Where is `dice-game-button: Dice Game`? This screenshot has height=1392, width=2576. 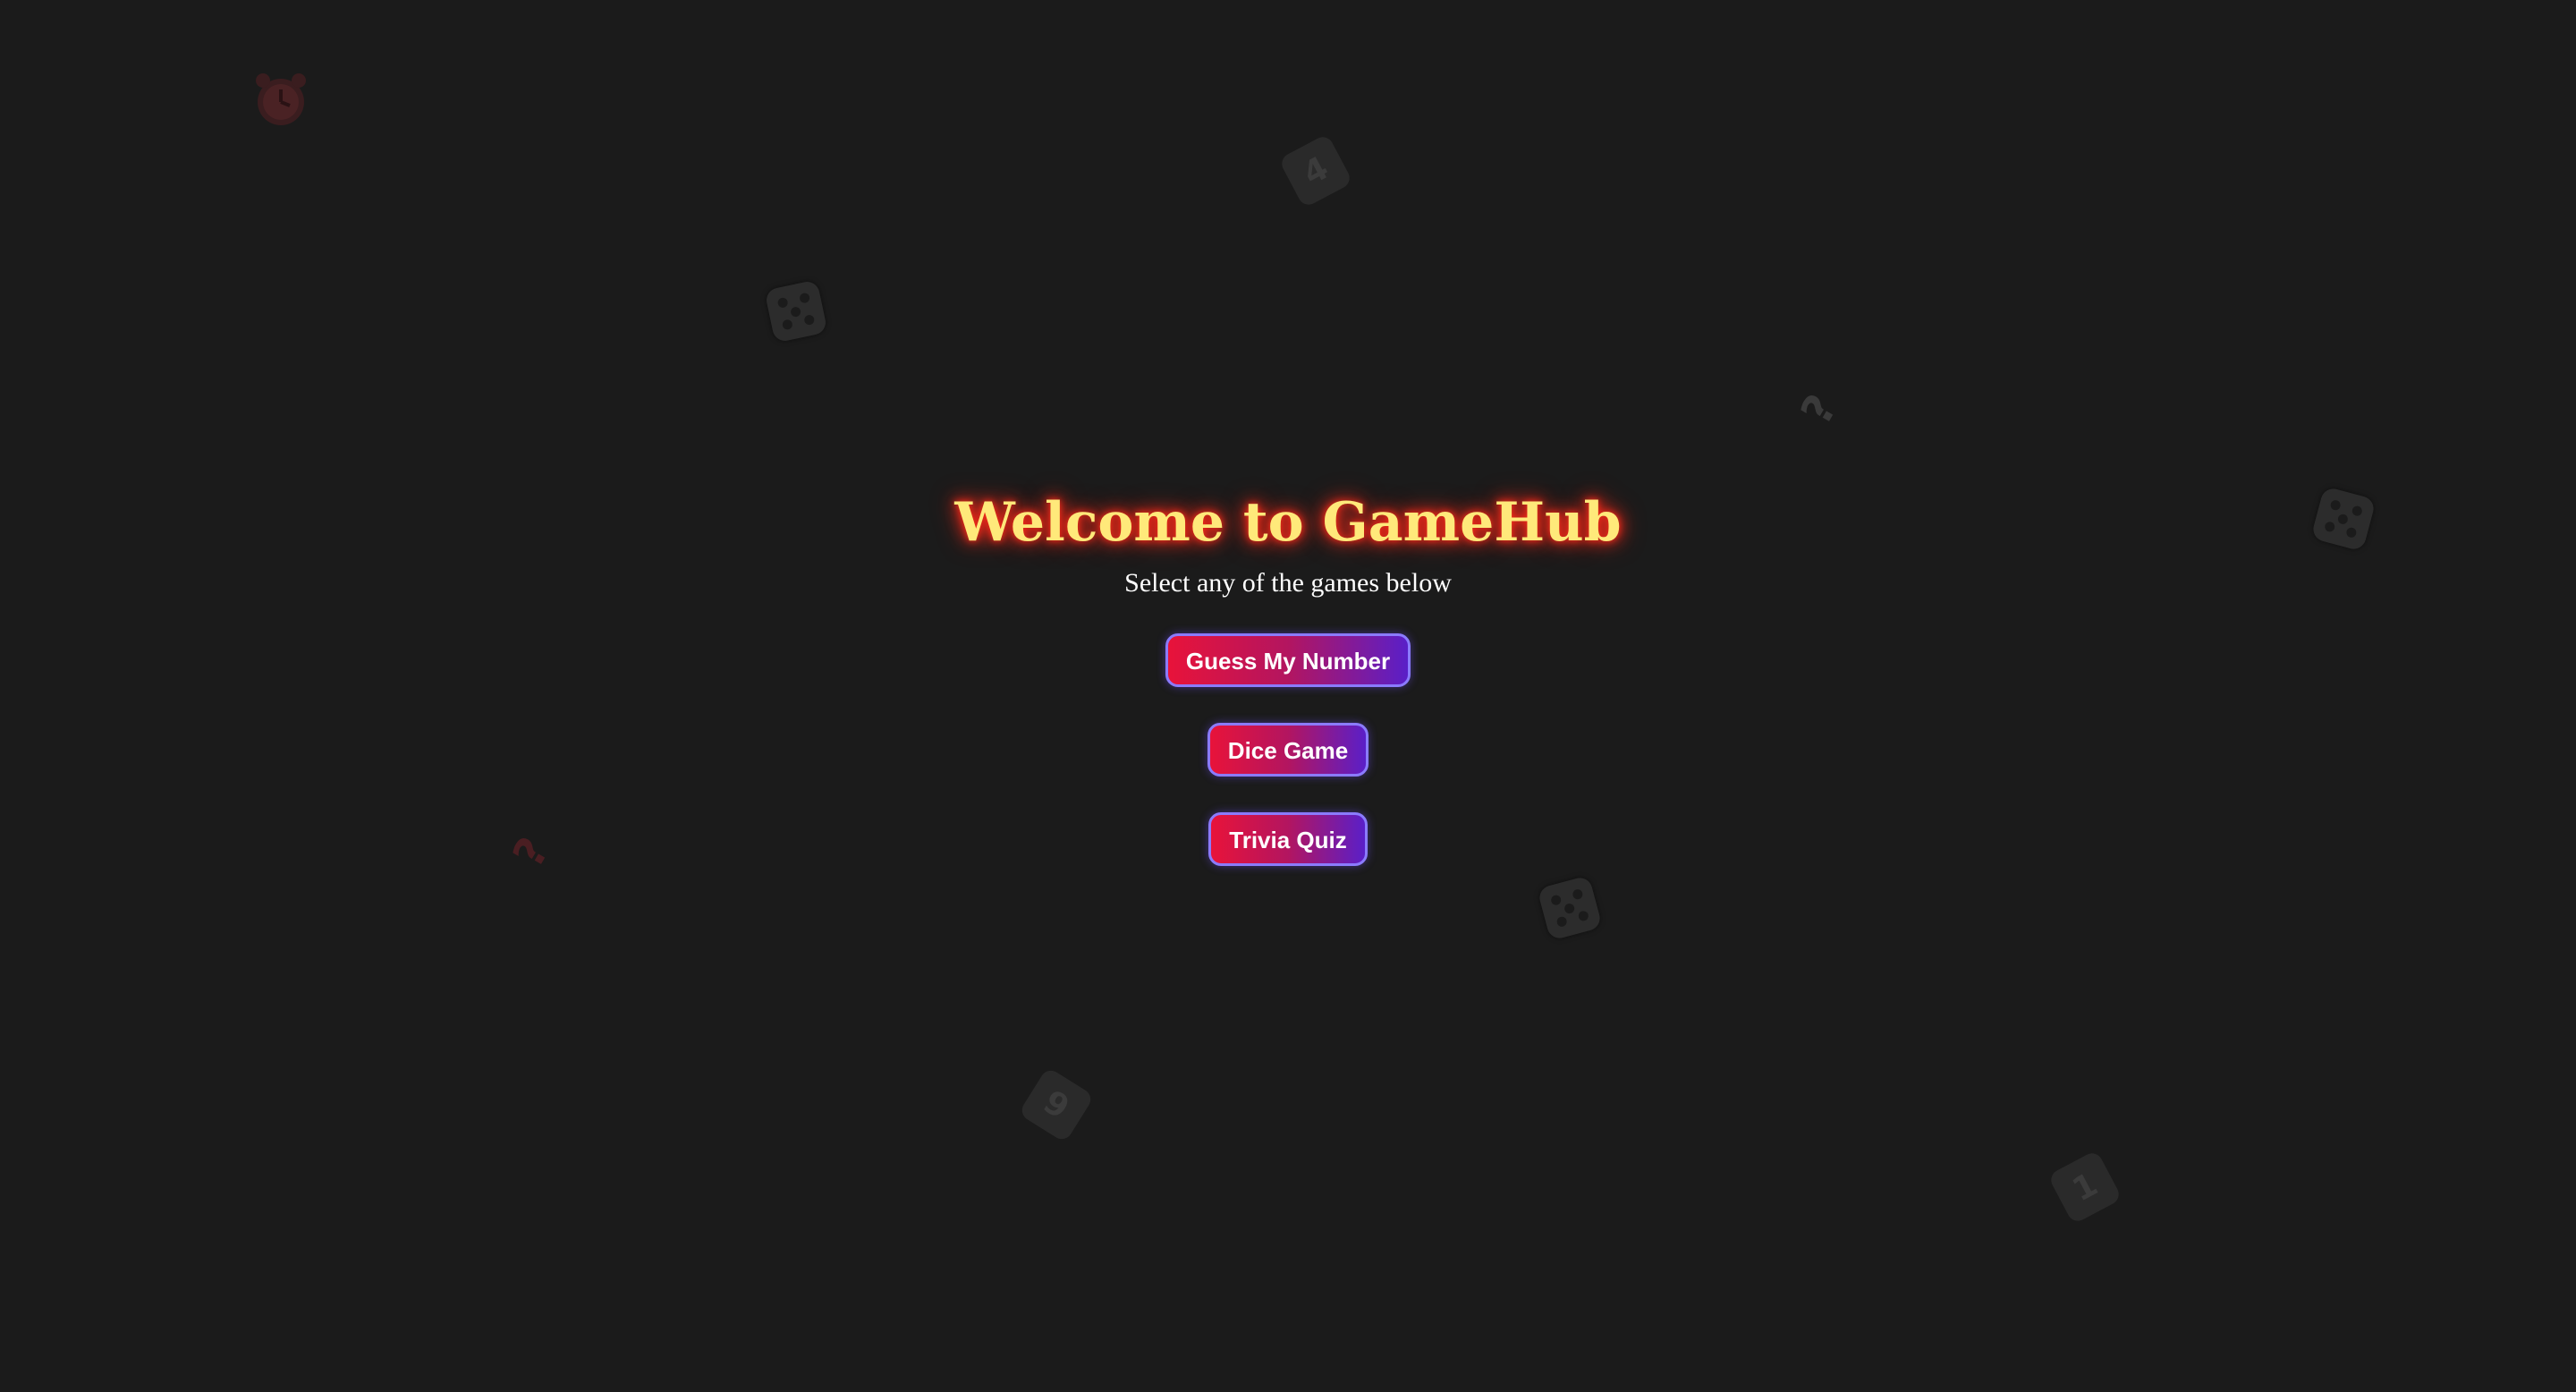
dice-game-button: Dice Game is located at coordinates (1288, 750).